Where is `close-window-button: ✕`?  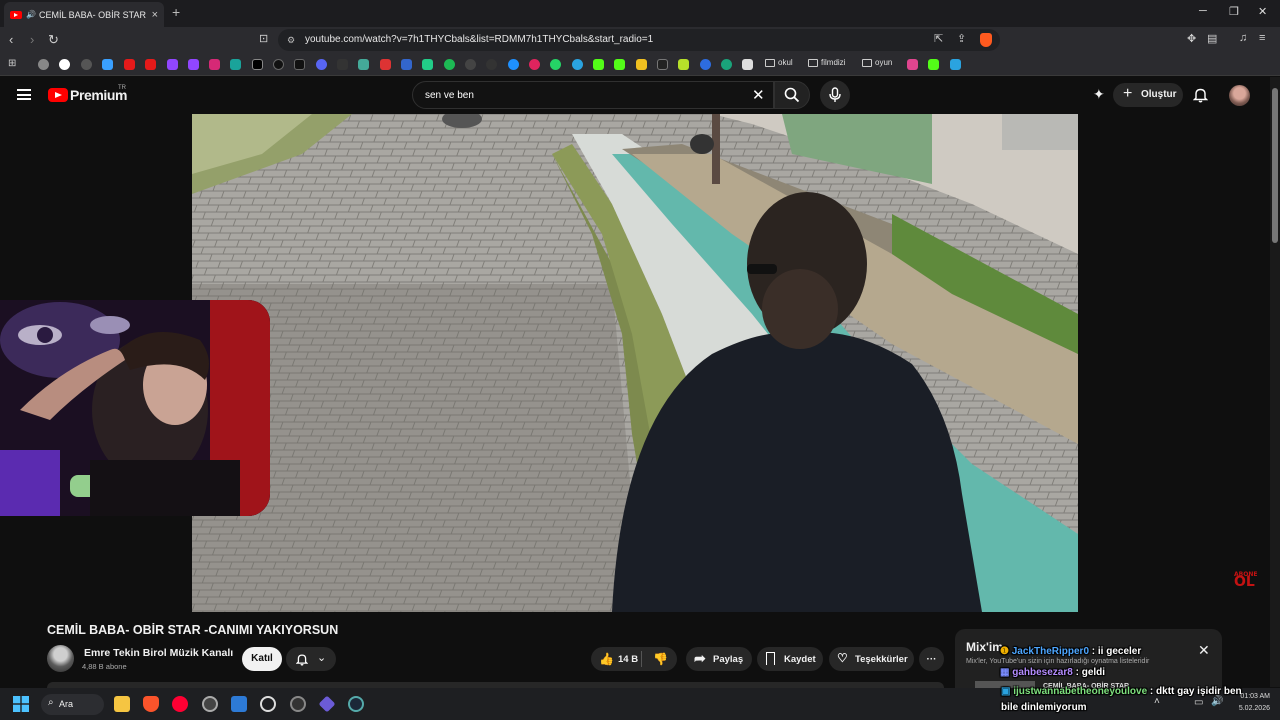 close-window-button: ✕ is located at coordinates (1262, 11).